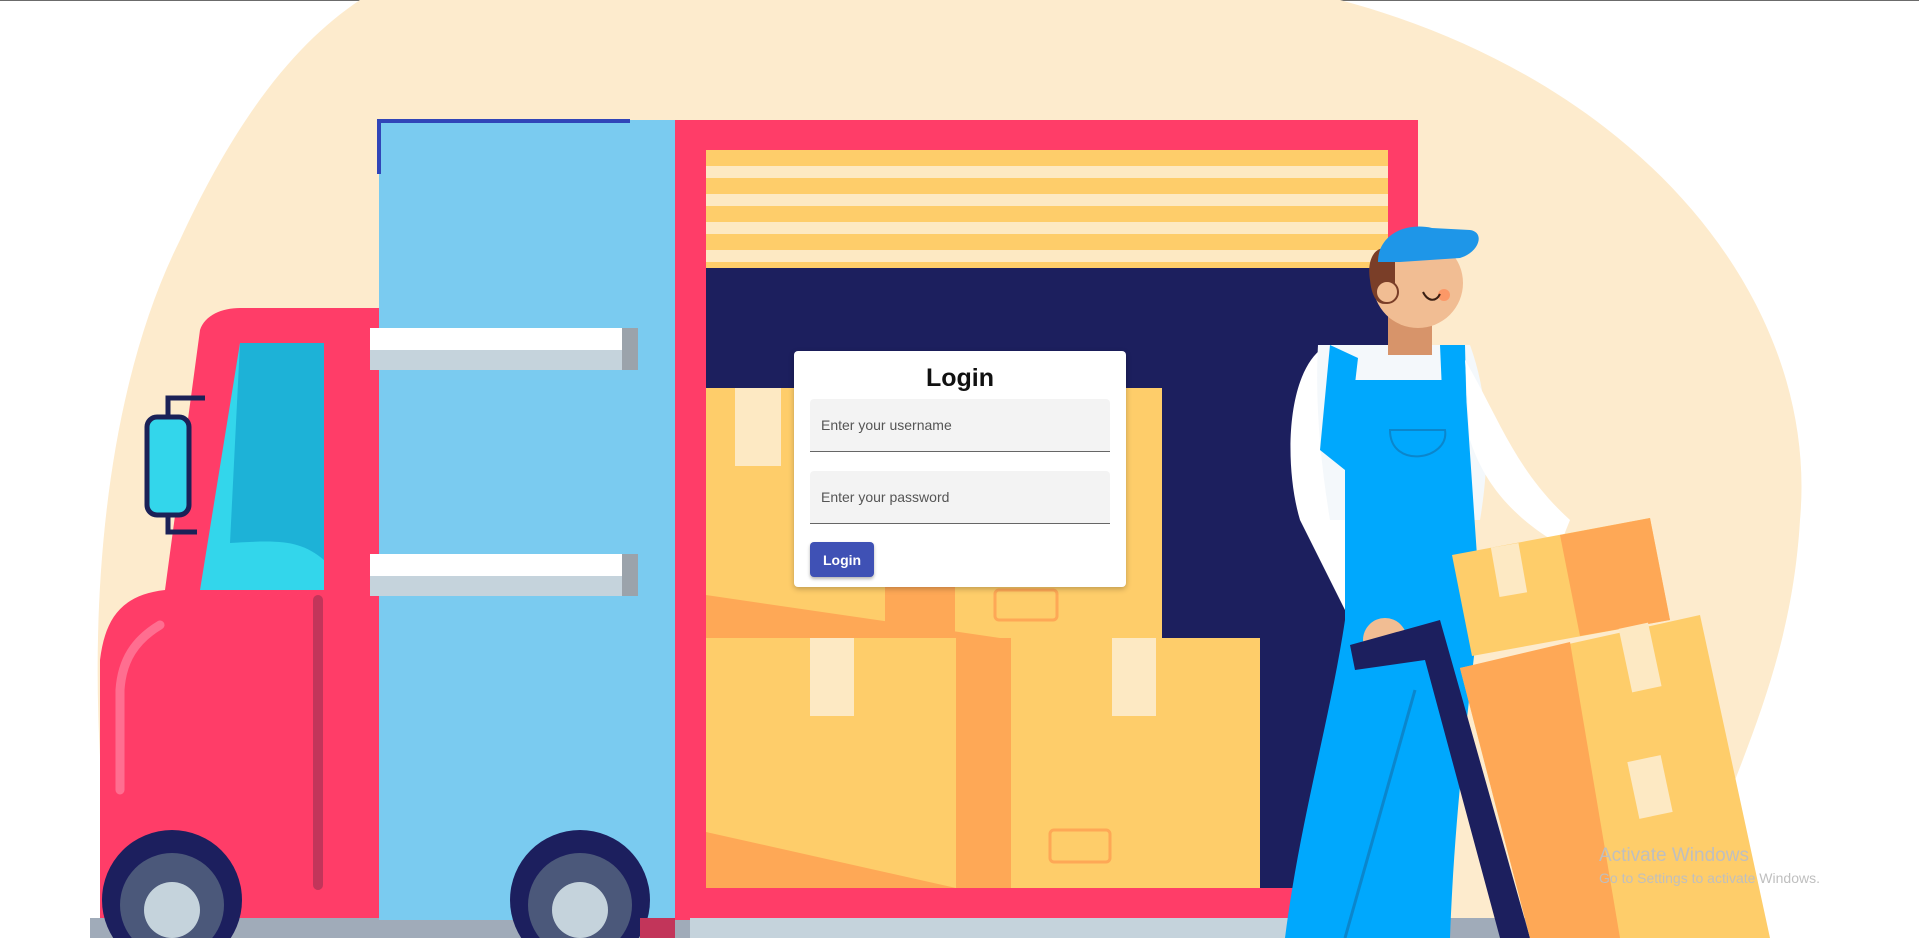 This screenshot has height=938, width=1919. I want to click on cab-door-line, so click(318, 742).